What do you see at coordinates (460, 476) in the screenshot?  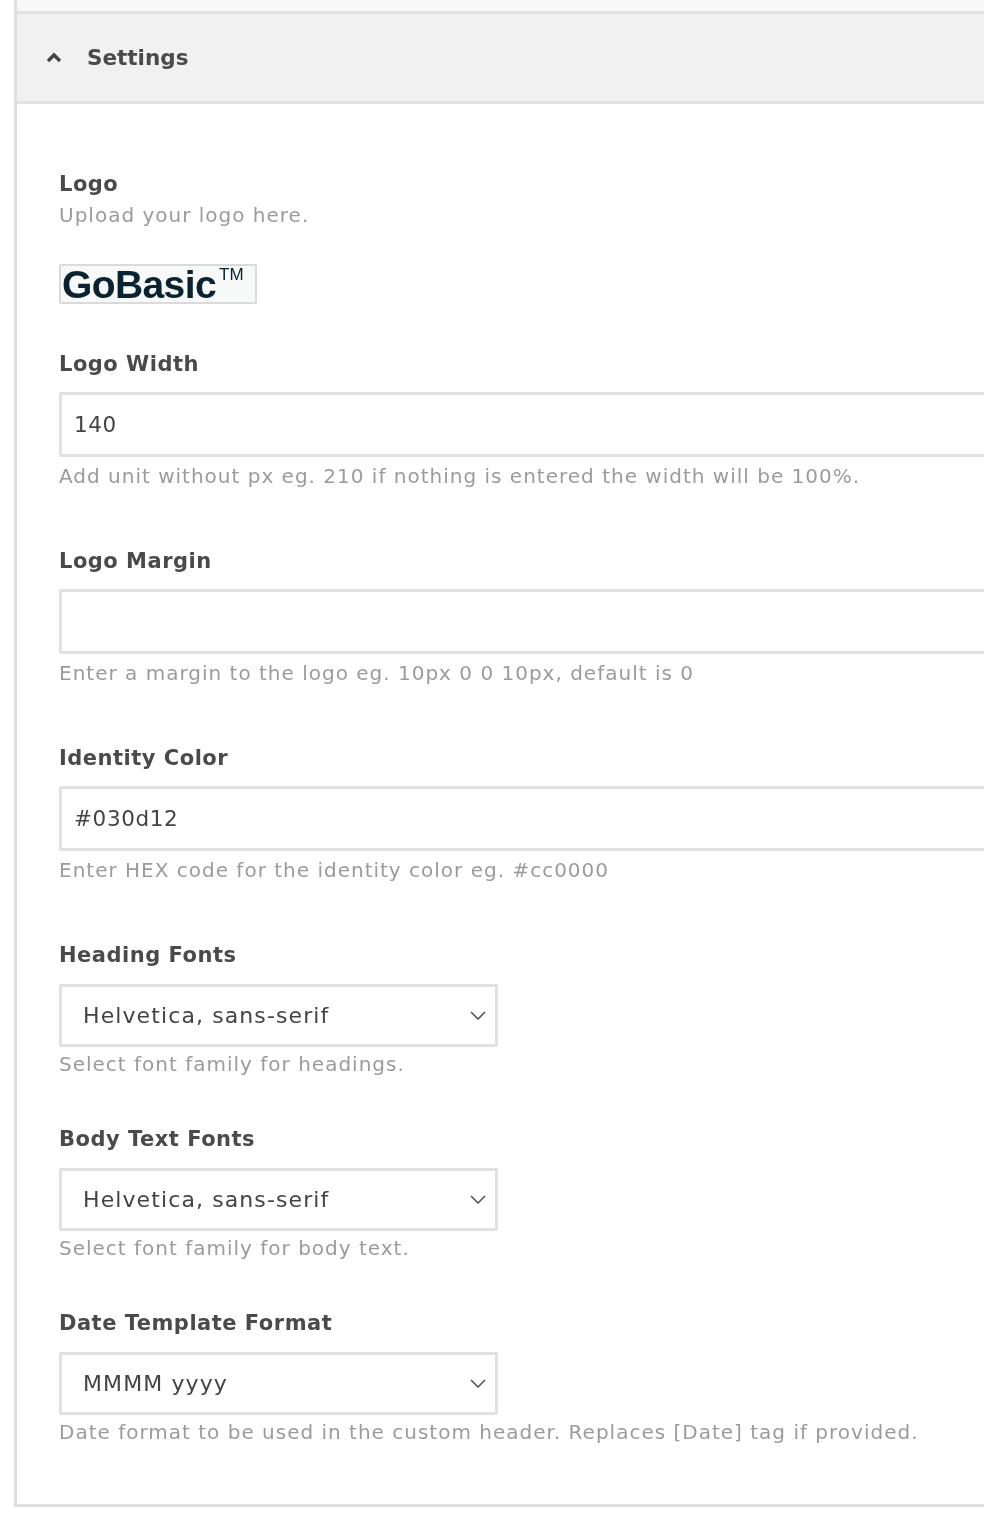 I see `help-text: Add unit without px eg. 210 if nothing is entered the width will be 100%.` at bounding box center [460, 476].